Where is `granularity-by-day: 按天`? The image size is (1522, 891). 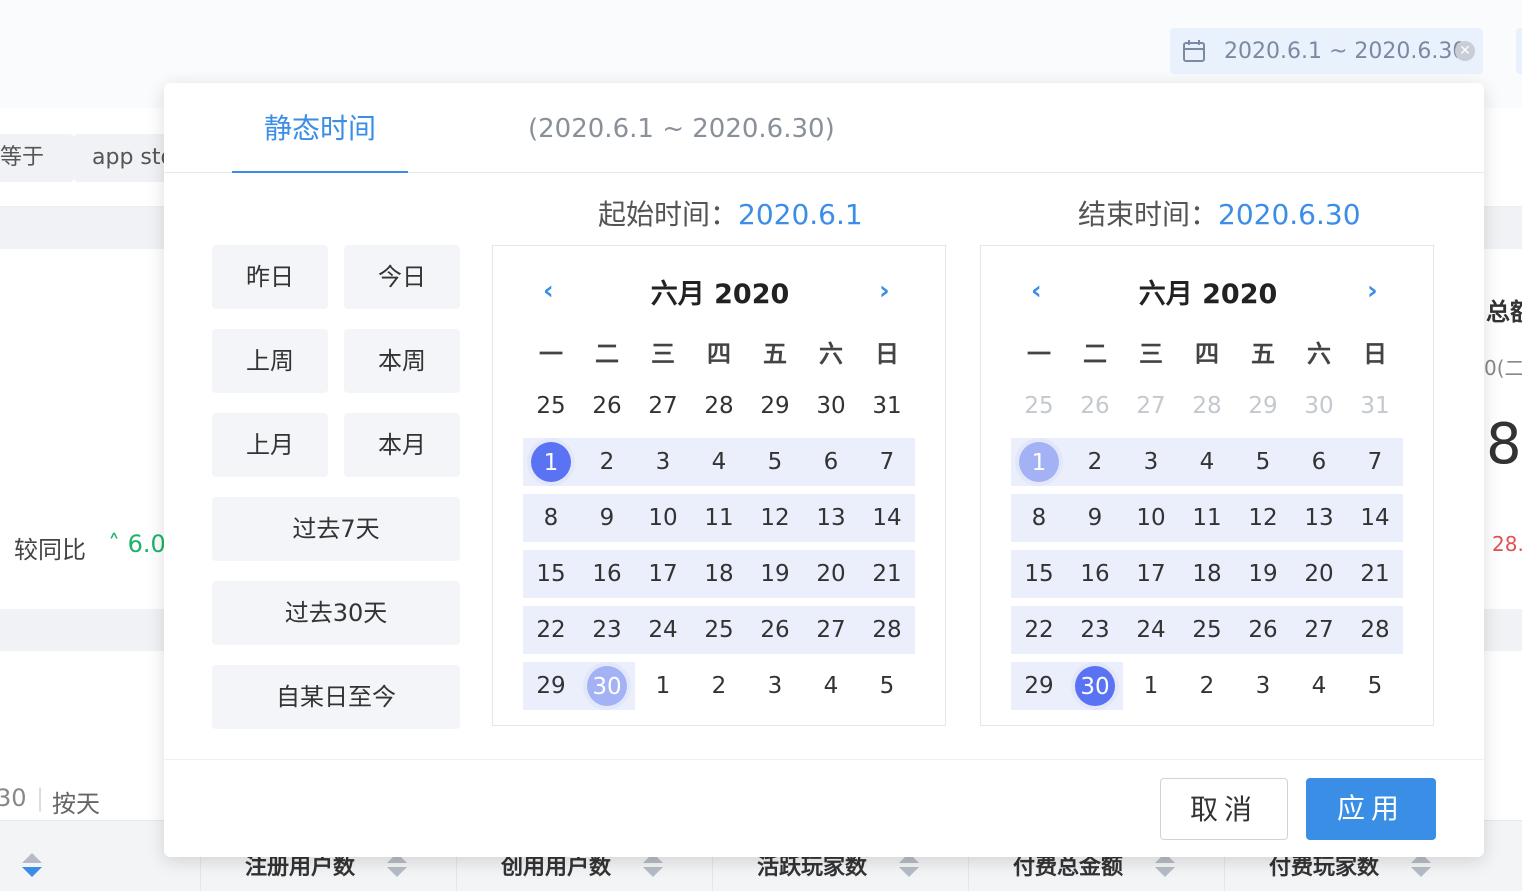
granularity-by-day: 按天 is located at coordinates (76, 801).